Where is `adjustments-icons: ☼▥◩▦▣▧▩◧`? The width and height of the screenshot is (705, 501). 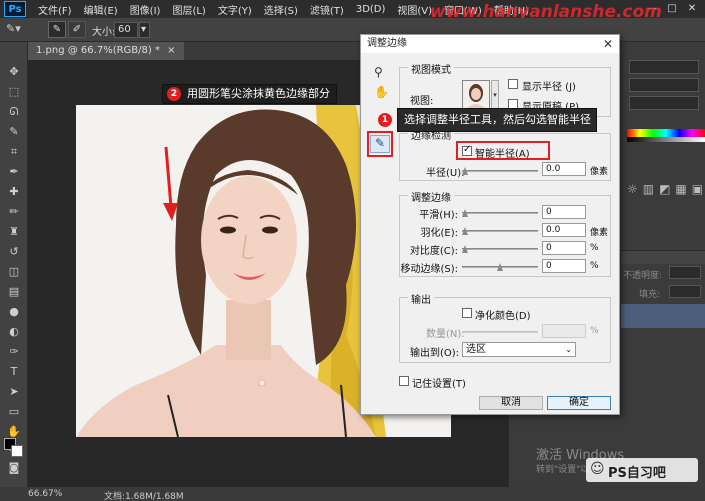
adjustments-icons: ☼▥◩▦▣▧▩◧ is located at coordinates (666, 197).